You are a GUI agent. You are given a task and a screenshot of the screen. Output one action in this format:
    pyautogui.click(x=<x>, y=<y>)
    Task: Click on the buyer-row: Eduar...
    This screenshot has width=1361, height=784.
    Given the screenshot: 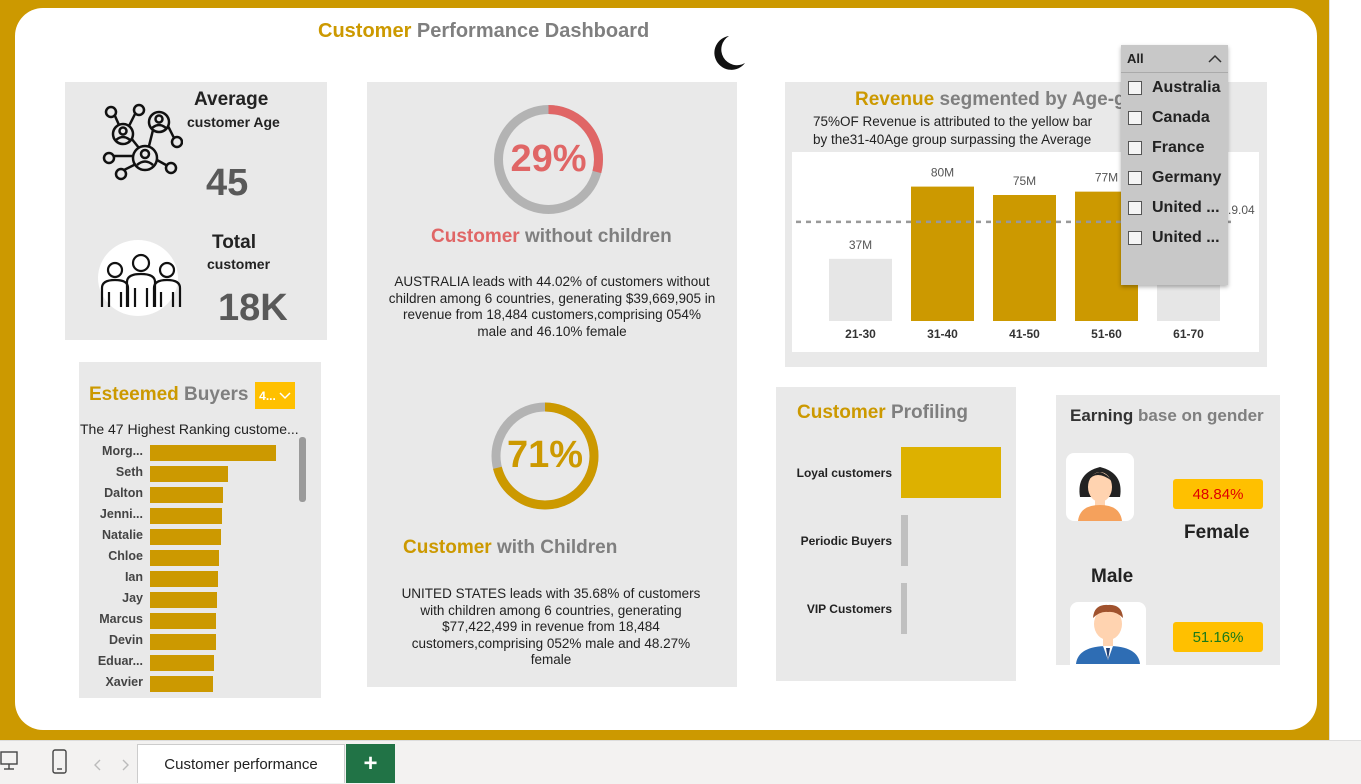 What is the action you would take?
    pyautogui.click(x=189, y=662)
    